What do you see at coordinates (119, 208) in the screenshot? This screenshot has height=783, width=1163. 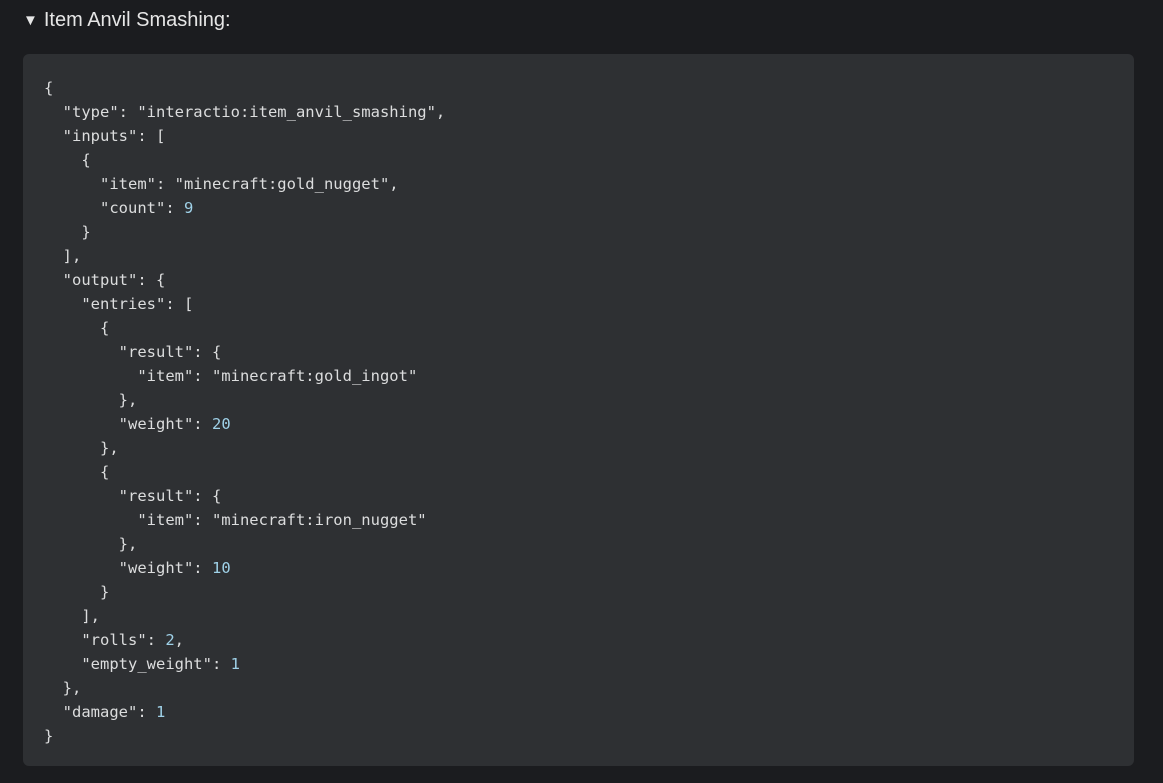 I see `code-line: "count": 9` at bounding box center [119, 208].